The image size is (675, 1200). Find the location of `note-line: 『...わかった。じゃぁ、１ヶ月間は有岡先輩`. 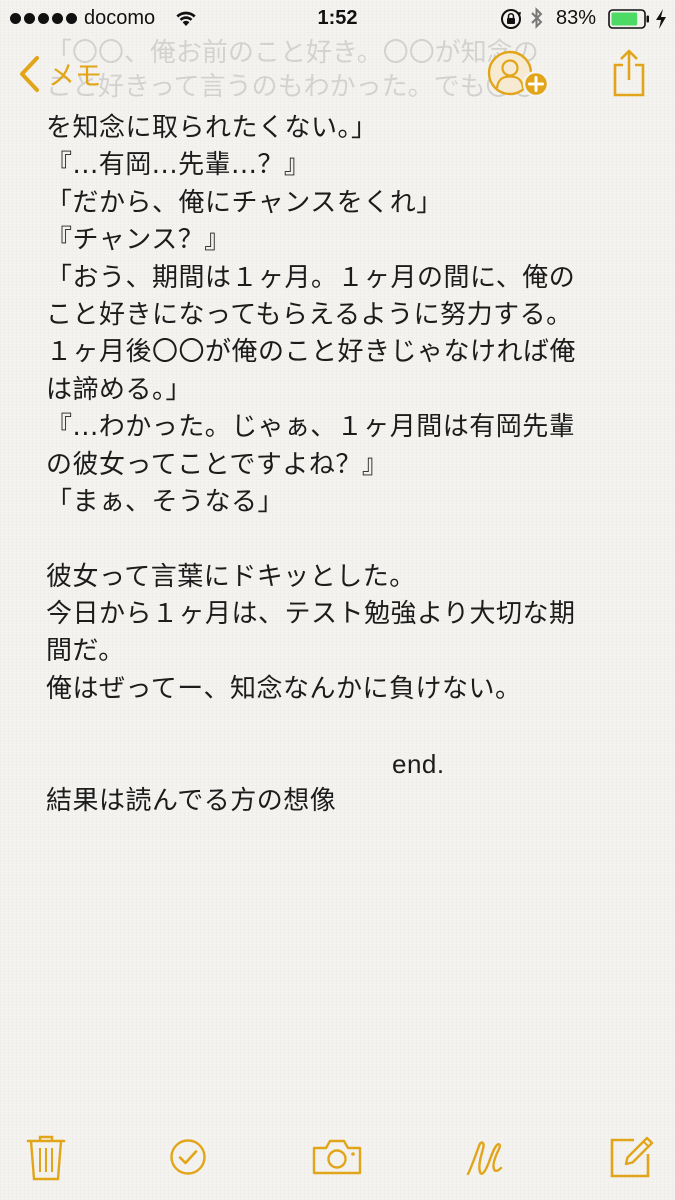

note-line: 『...わかった。じゃぁ、１ヶ月間は有岡先輩 is located at coordinates (311, 427).